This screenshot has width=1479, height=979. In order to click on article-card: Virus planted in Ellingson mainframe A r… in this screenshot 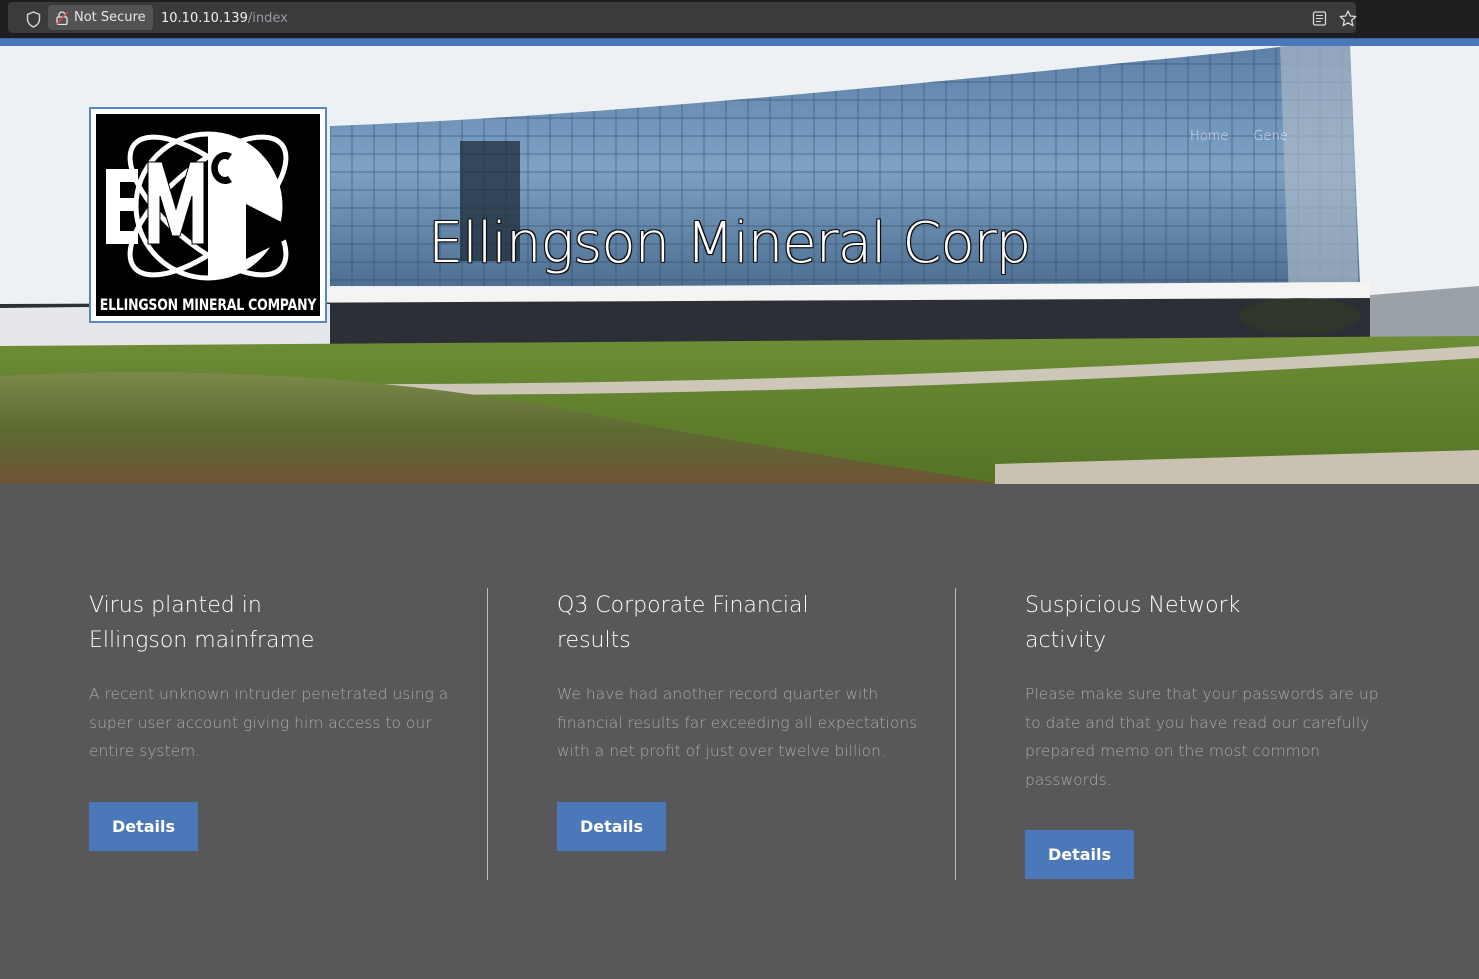, I will do `click(289, 719)`.